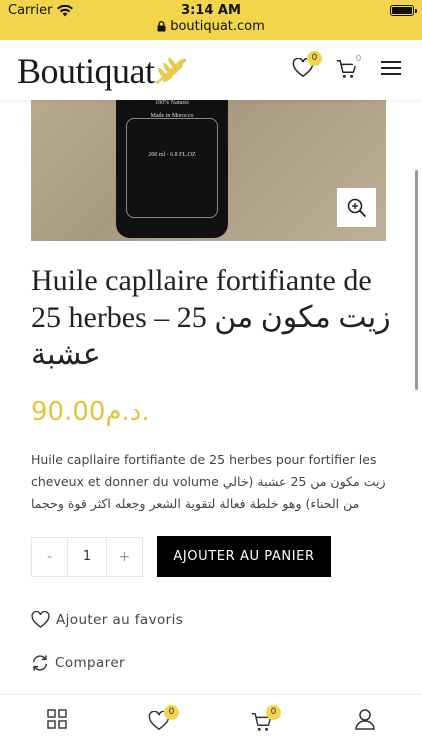 Image resolution: width=422 pixels, height=750 pixels. Describe the element at coordinates (86, 71) in the screenshot. I see `logo-text: Boutiquat` at that location.